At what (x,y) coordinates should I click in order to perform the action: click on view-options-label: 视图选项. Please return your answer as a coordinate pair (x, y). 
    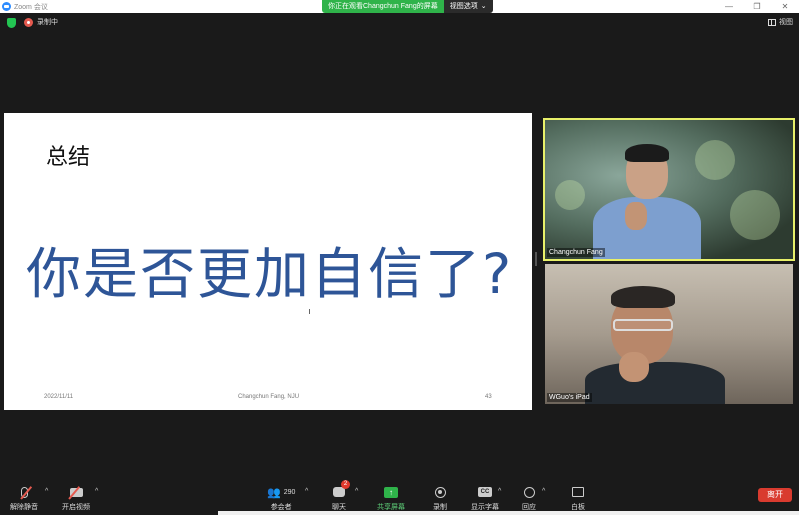
    Looking at the image, I should click on (463, 6).